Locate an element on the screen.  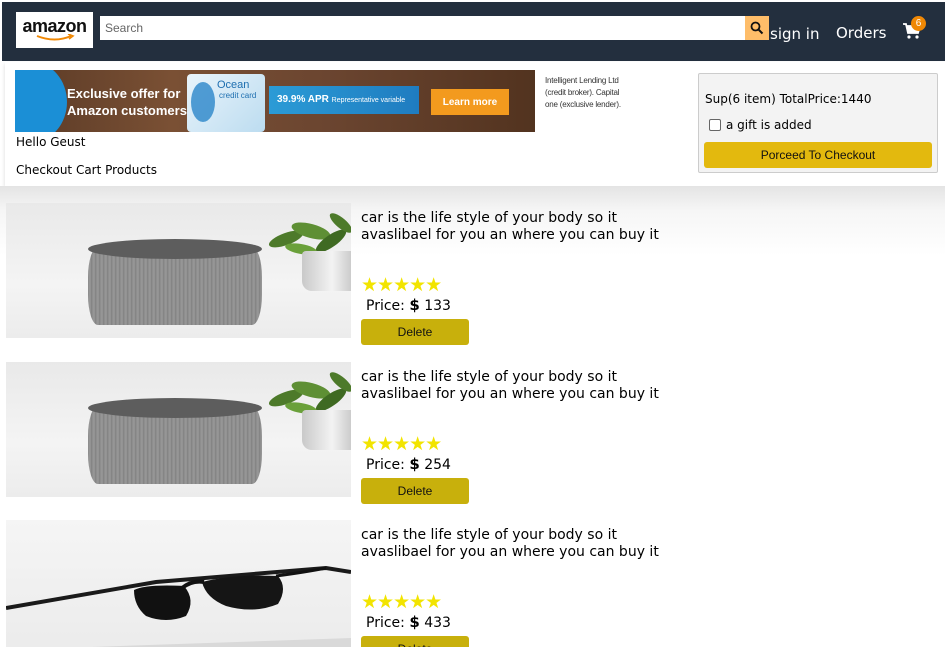
product-price: Price: $ 433 is located at coordinates (408, 622).